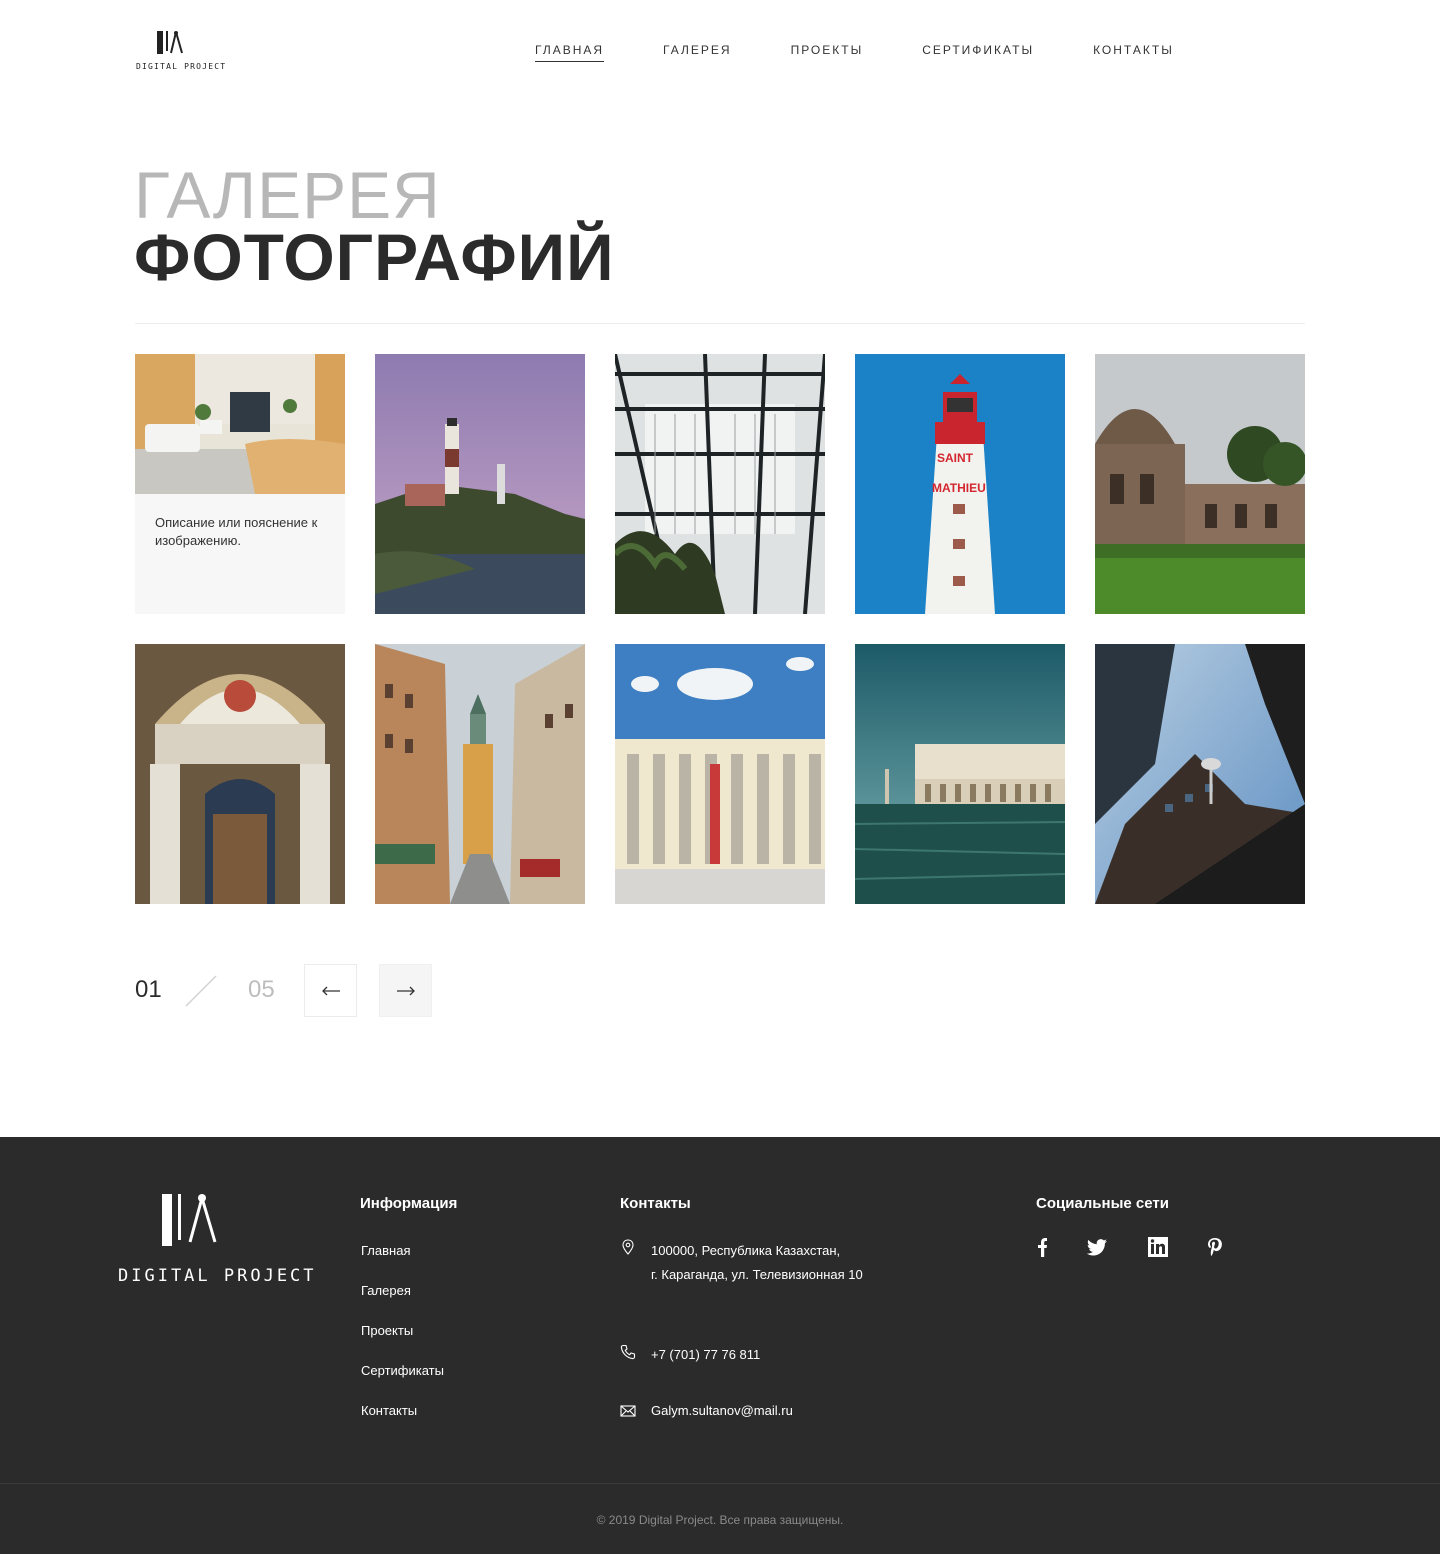  I want to click on venice-palace-photo, so click(960, 774).